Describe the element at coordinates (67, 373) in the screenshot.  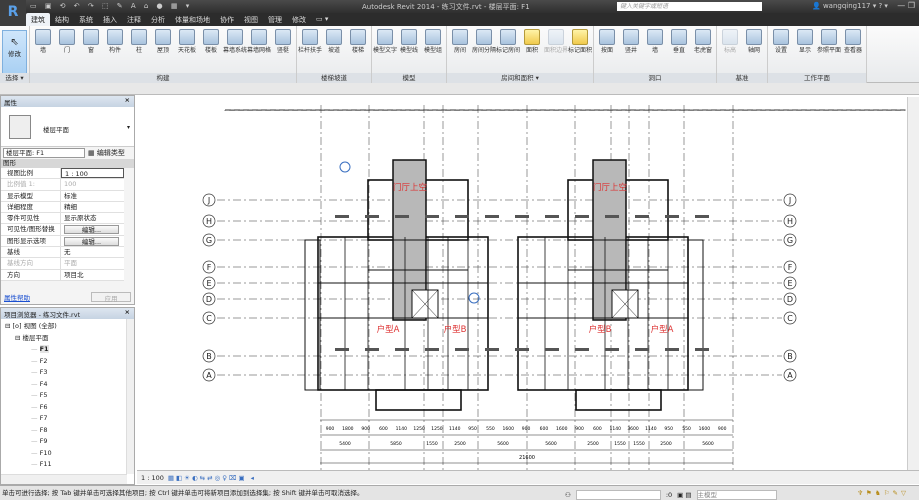
I see `tree-item-view: — F3` at that location.